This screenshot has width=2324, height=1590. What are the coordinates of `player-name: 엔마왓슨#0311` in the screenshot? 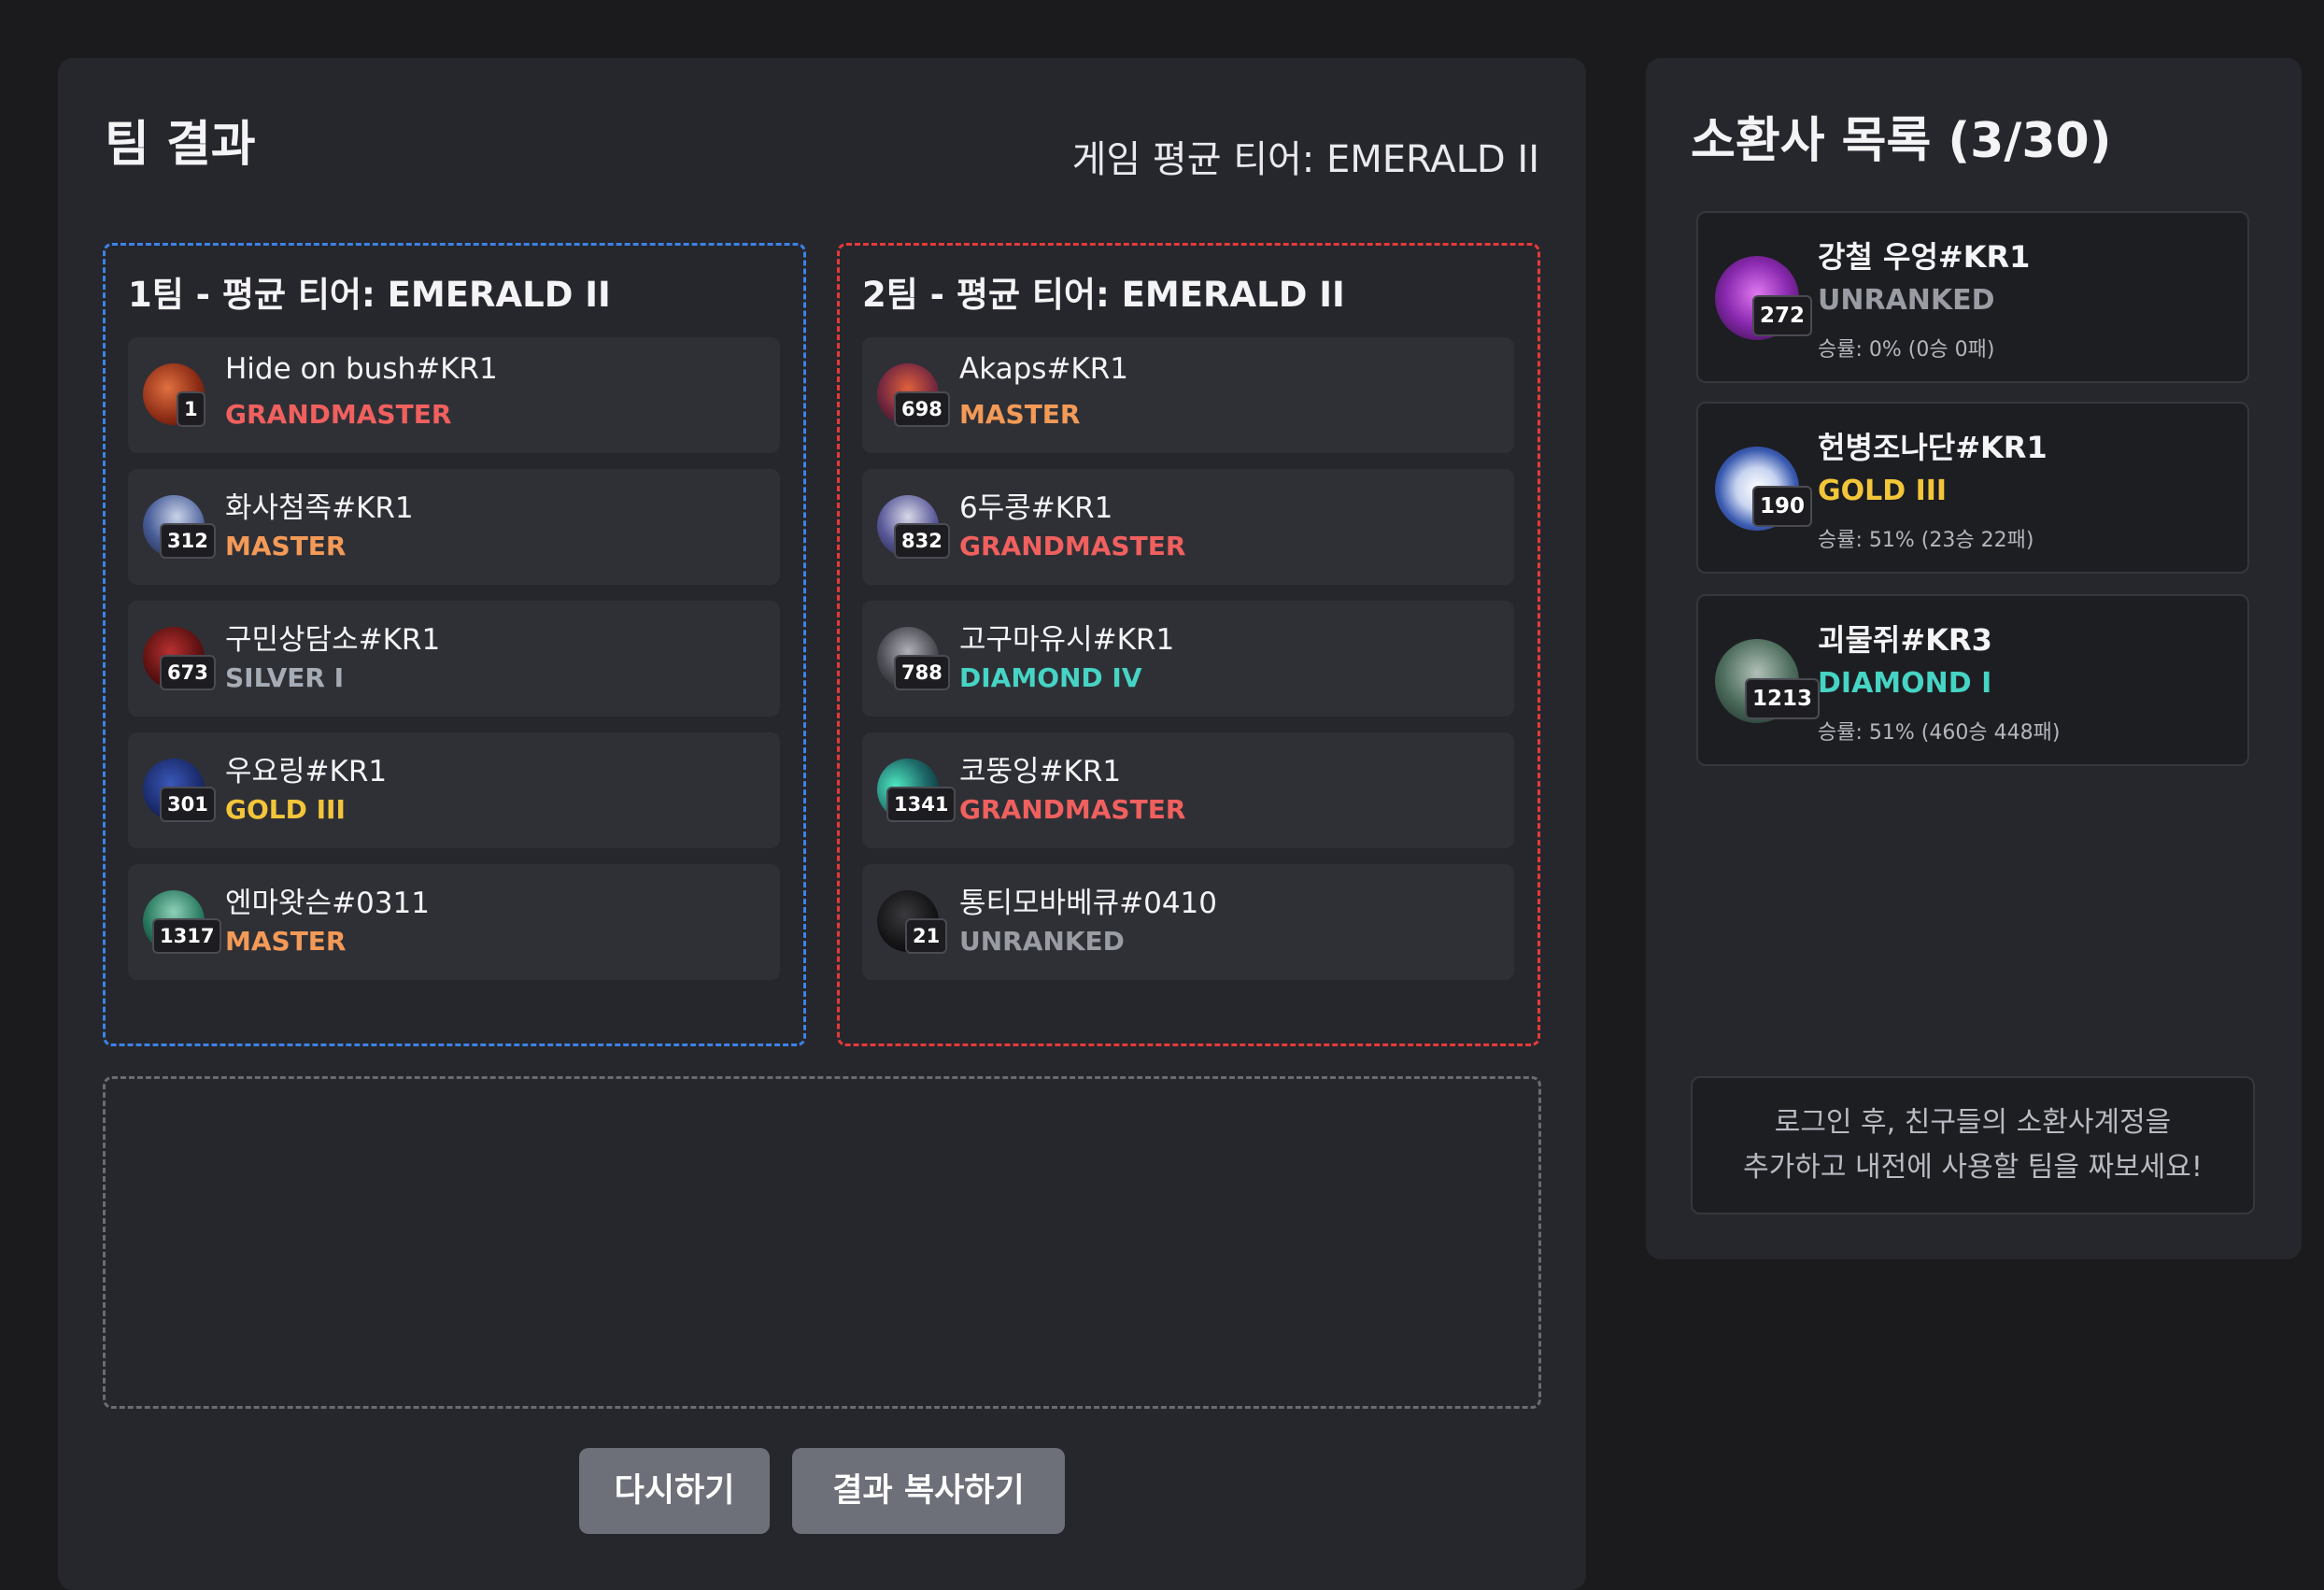 It's located at (327, 903).